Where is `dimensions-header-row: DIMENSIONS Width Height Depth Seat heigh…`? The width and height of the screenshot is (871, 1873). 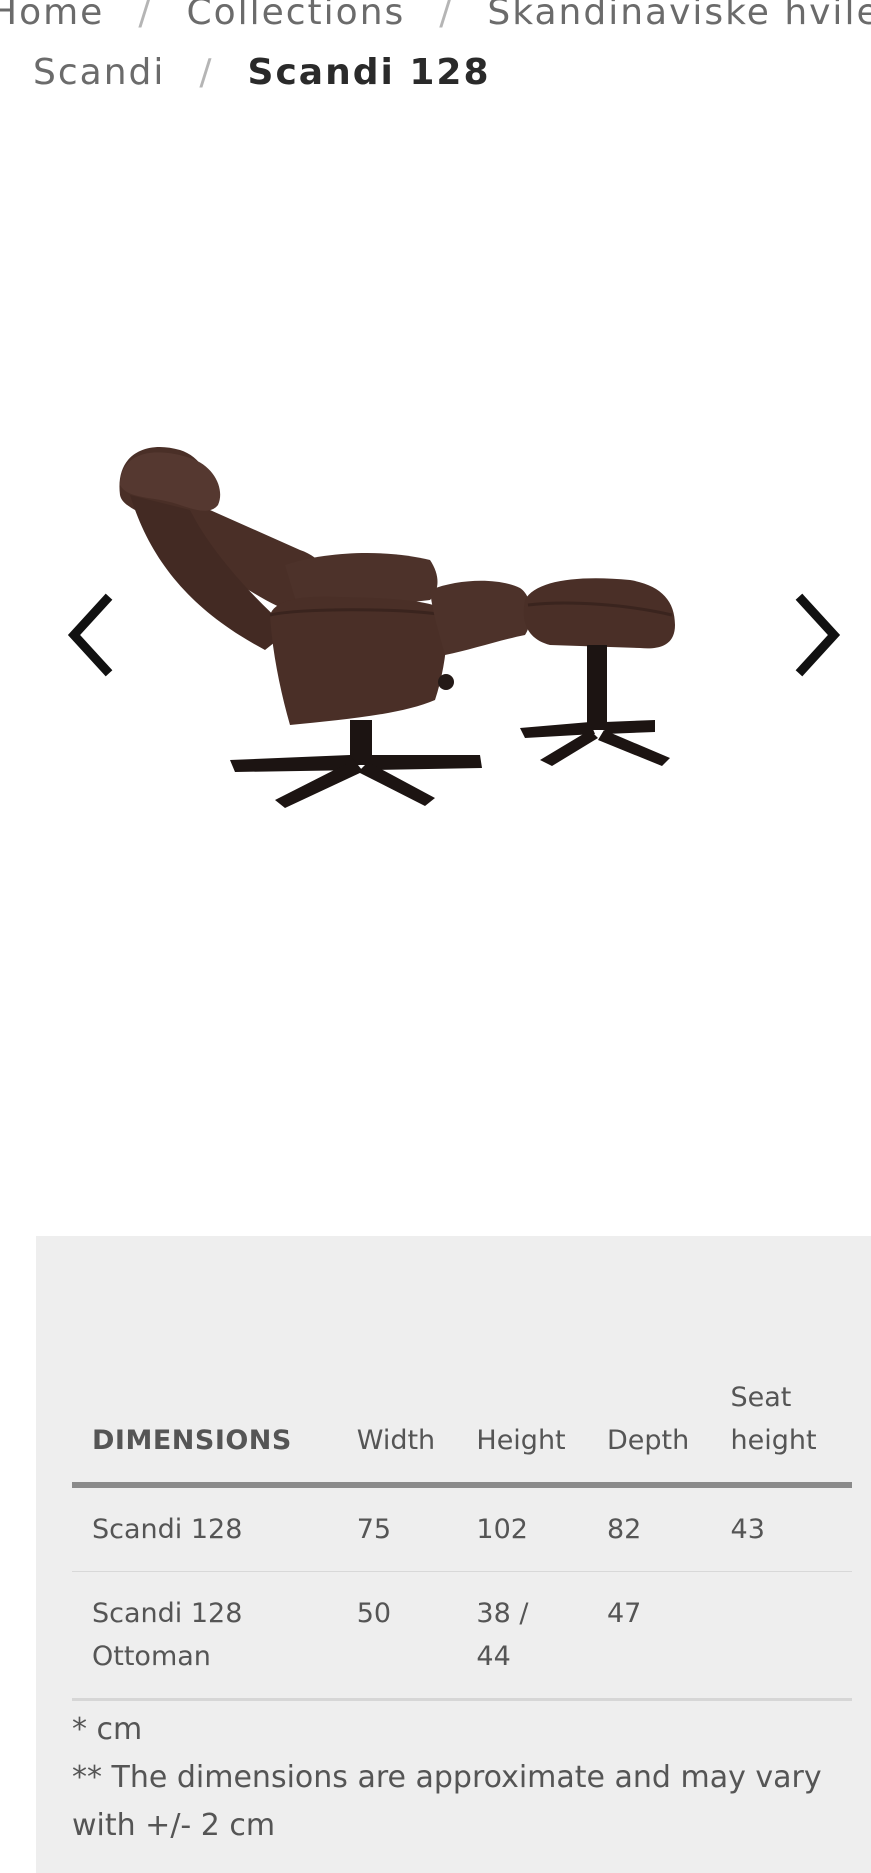
dimensions-header-row: DIMENSIONS Width Height Depth Seat heigh… is located at coordinates (462, 1430).